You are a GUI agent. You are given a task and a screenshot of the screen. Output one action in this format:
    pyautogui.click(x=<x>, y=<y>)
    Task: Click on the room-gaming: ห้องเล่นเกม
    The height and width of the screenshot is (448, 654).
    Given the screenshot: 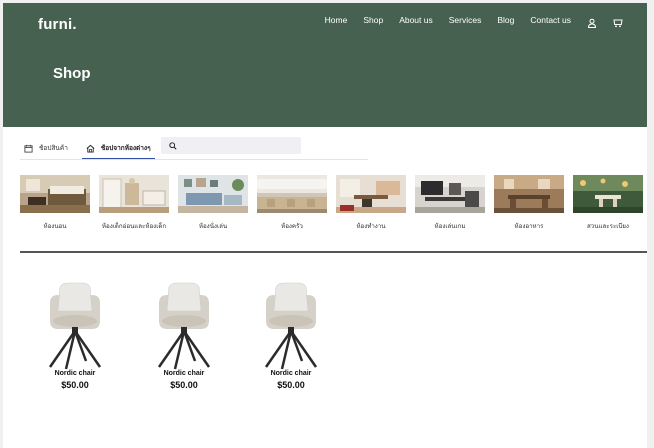 What is the action you would take?
    pyautogui.click(x=450, y=203)
    